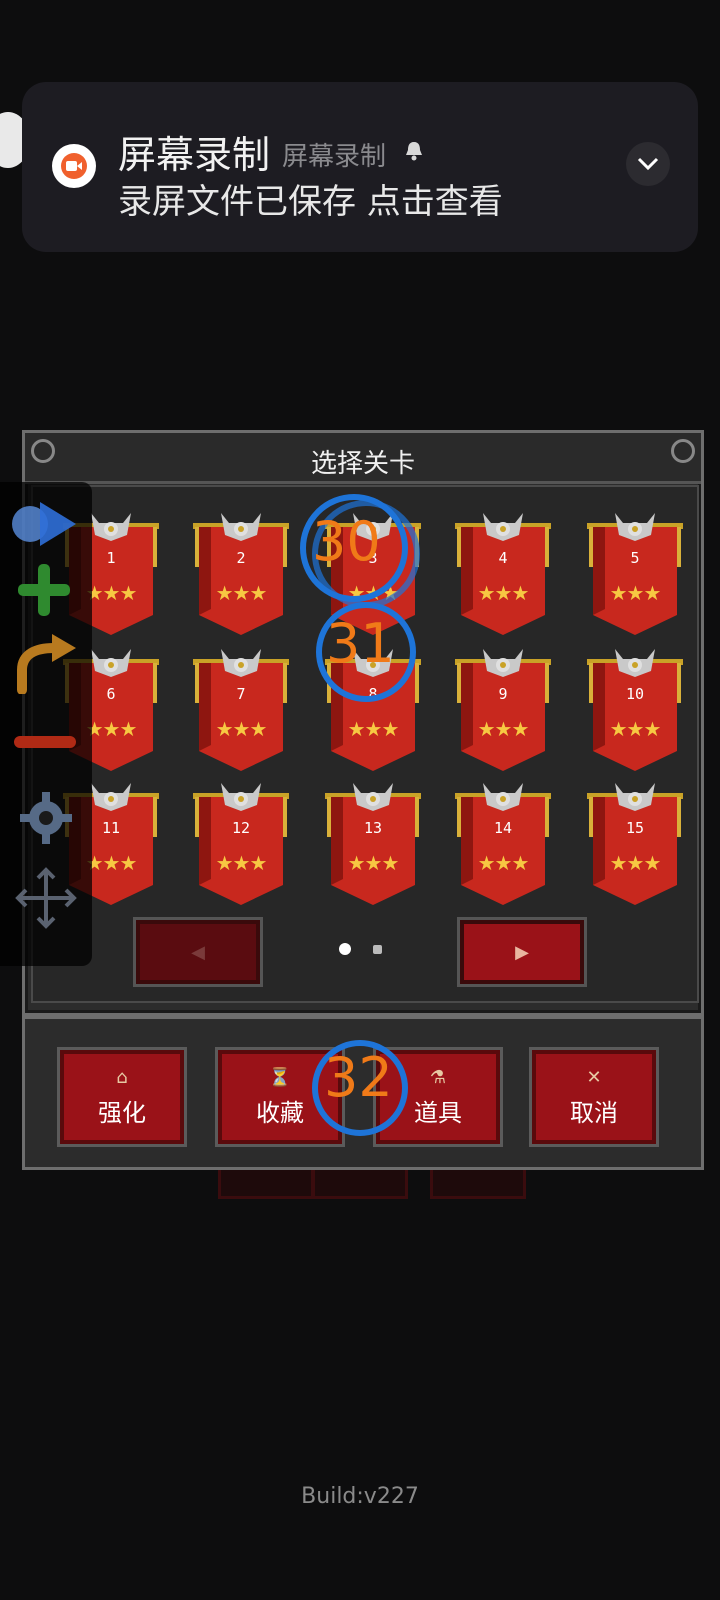  Describe the element at coordinates (377, 949) in the screenshot. I see `page-dot` at that location.